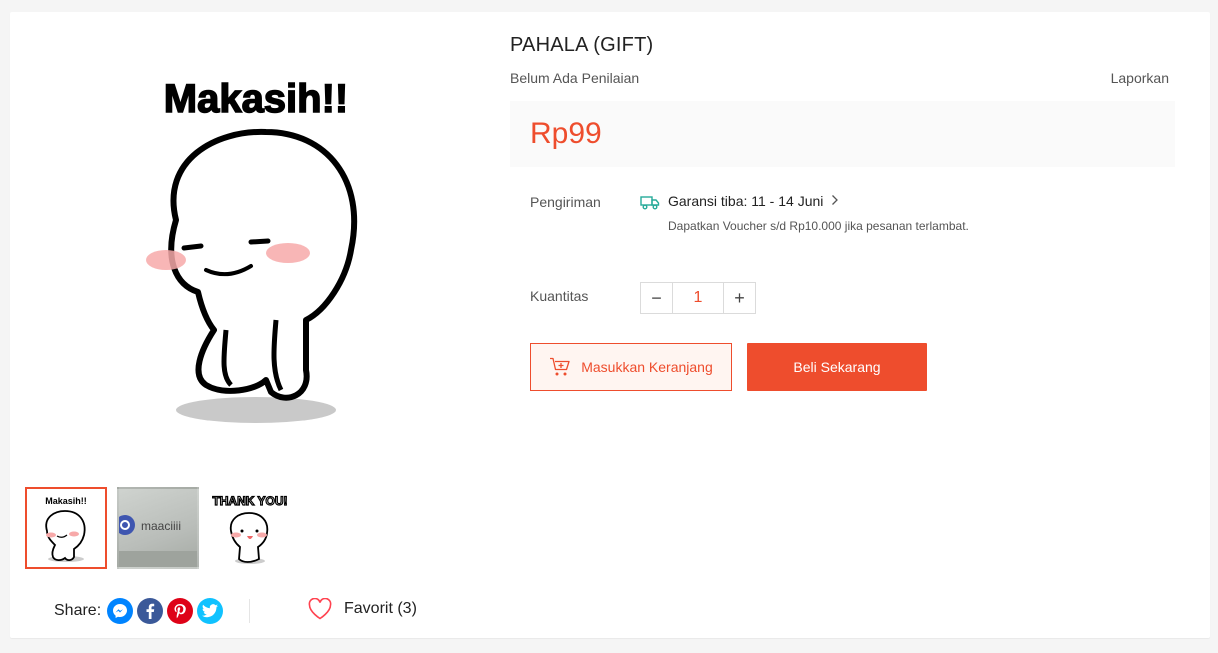 The image size is (1218, 653). Describe the element at coordinates (120, 611) in the screenshot. I see `messenger-icon` at that location.